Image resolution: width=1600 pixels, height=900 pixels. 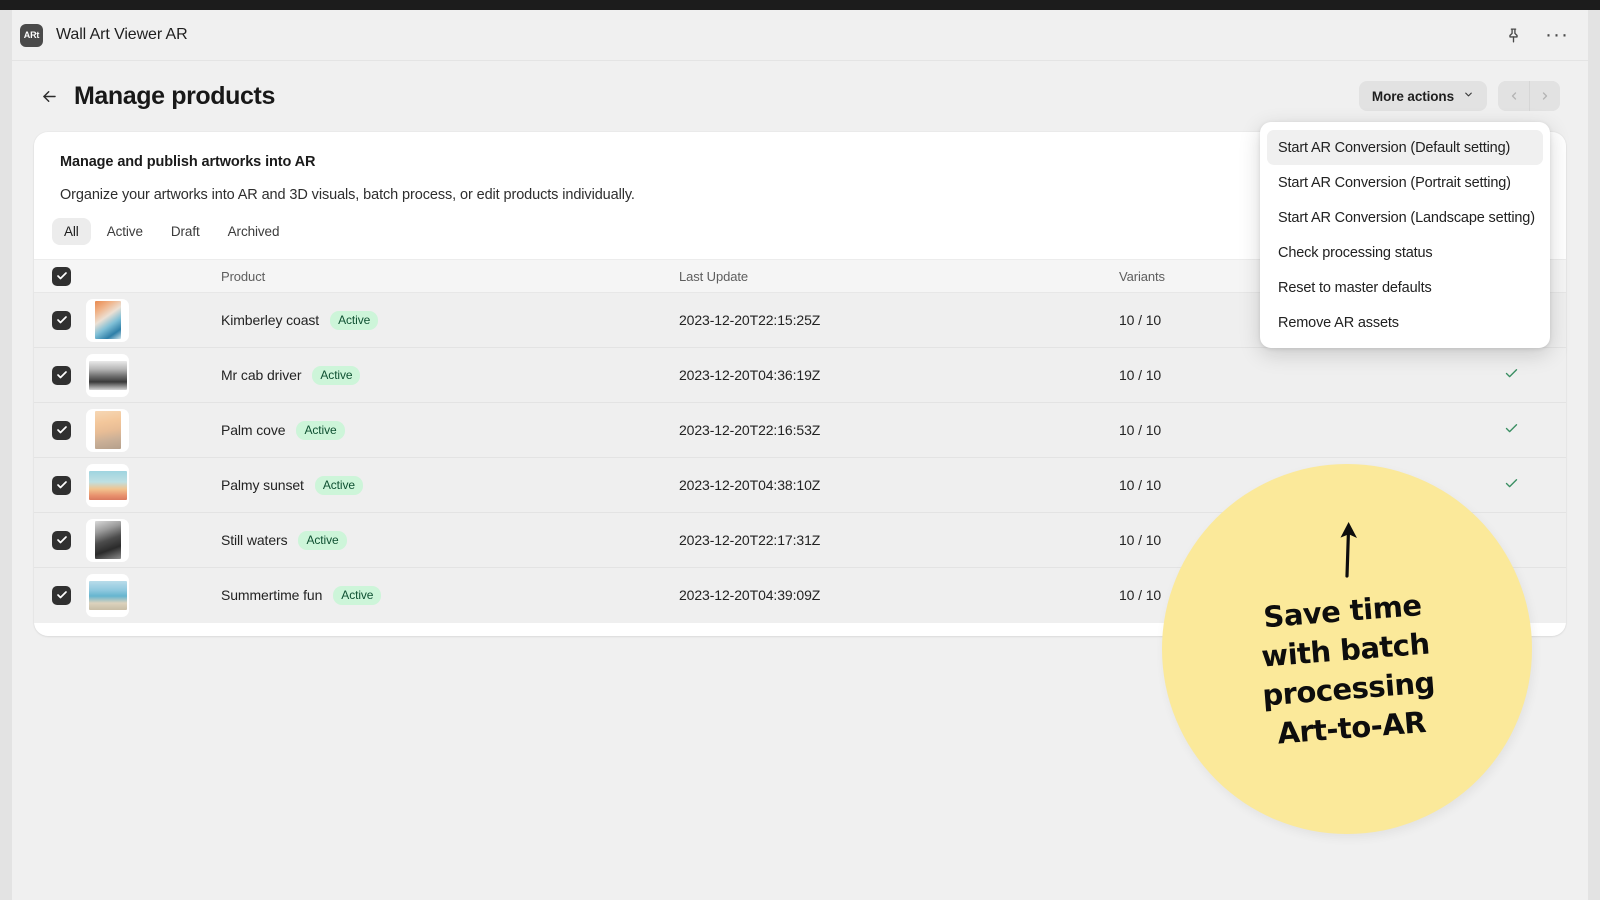 What do you see at coordinates (1594, 455) in the screenshot?
I see `right-gutter` at bounding box center [1594, 455].